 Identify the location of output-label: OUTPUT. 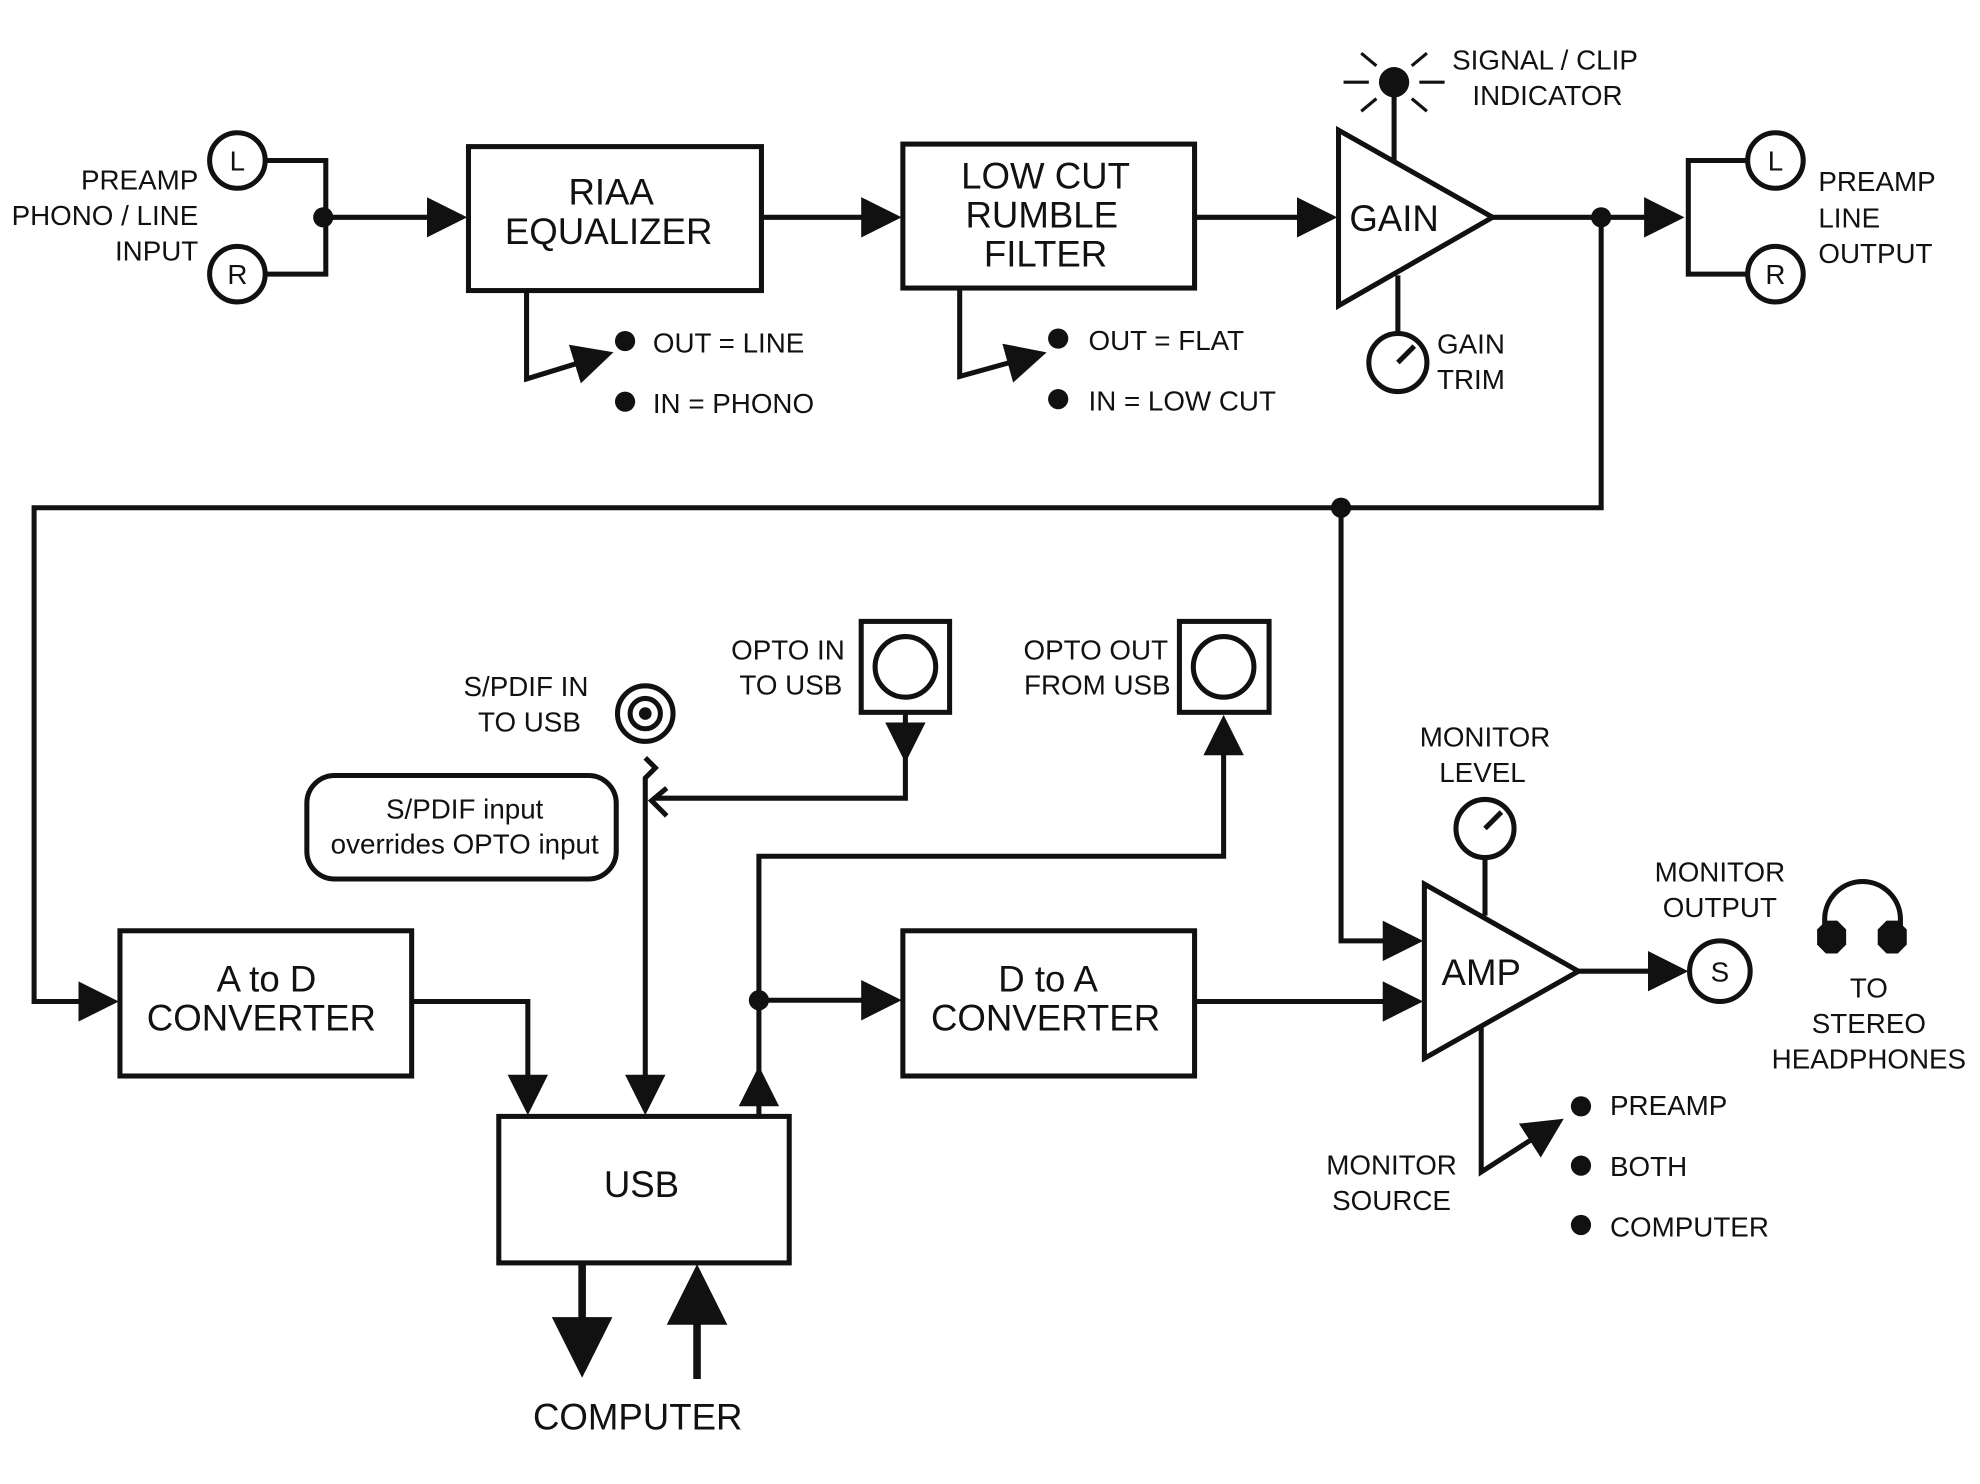
(1875, 253).